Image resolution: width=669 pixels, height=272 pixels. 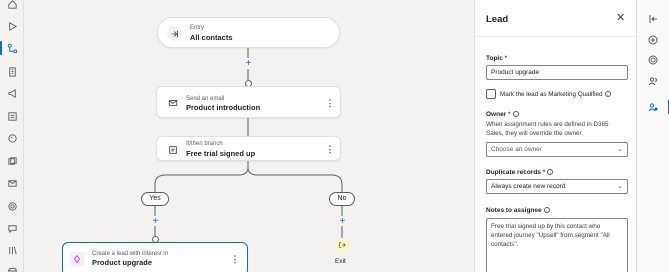 What do you see at coordinates (174, 33) in the screenshot?
I see `entry-icon` at bounding box center [174, 33].